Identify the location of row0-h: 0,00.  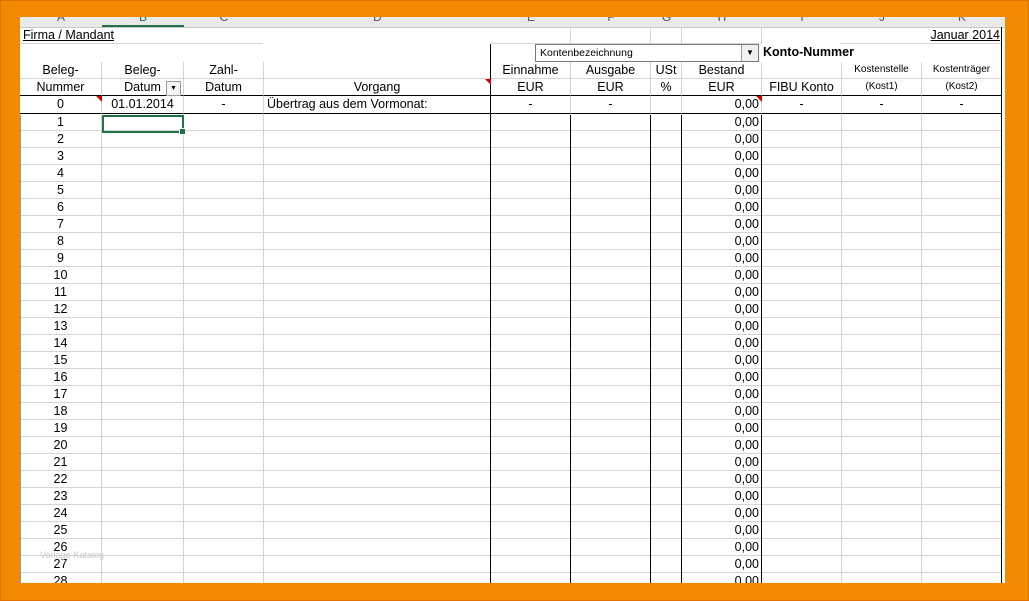
(722, 105).